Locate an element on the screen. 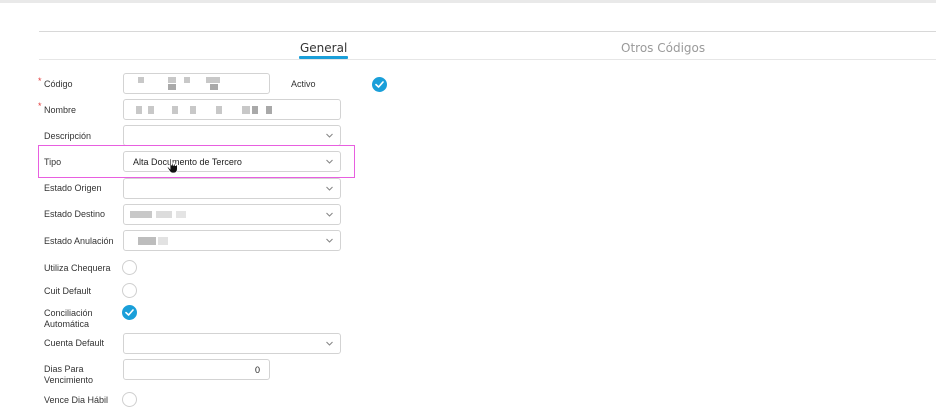 This screenshot has width=936, height=407. active-tab-indicator is located at coordinates (324, 57).